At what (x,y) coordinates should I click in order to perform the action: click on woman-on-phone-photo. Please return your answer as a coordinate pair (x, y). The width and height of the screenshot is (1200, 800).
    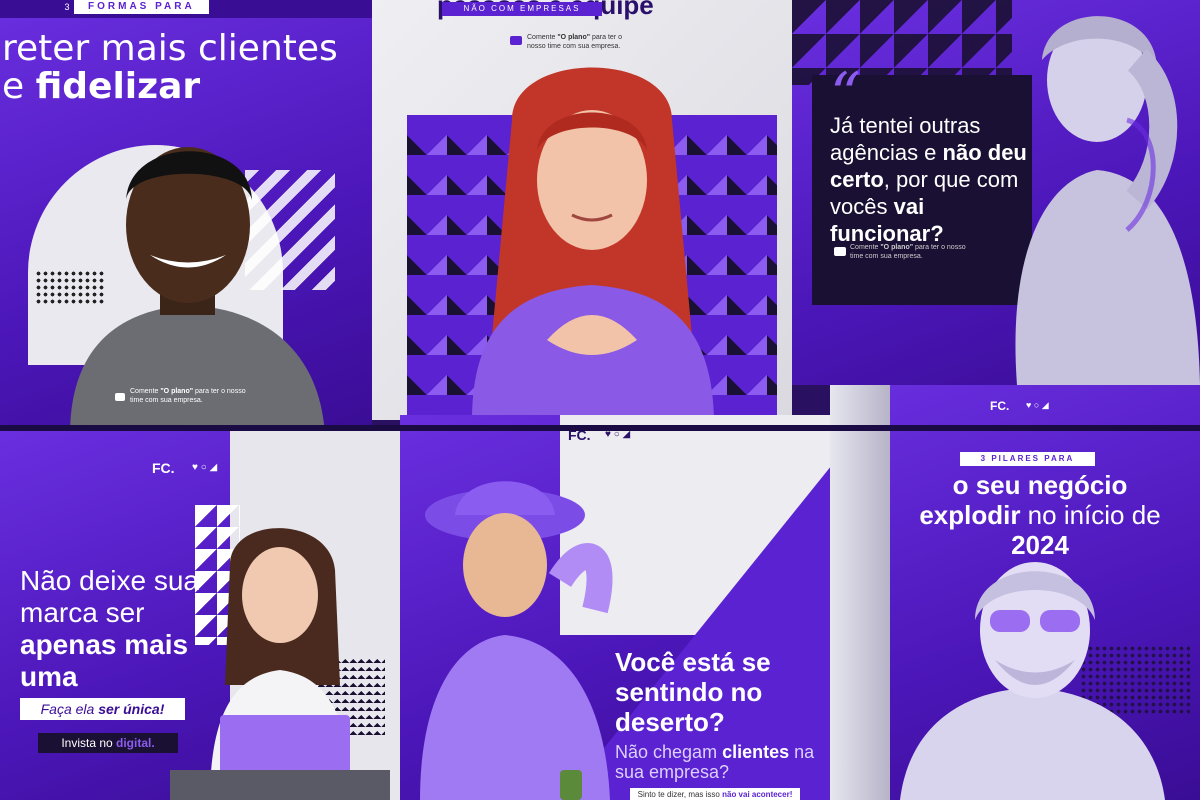
    Looking at the image, I should click on (280, 664).